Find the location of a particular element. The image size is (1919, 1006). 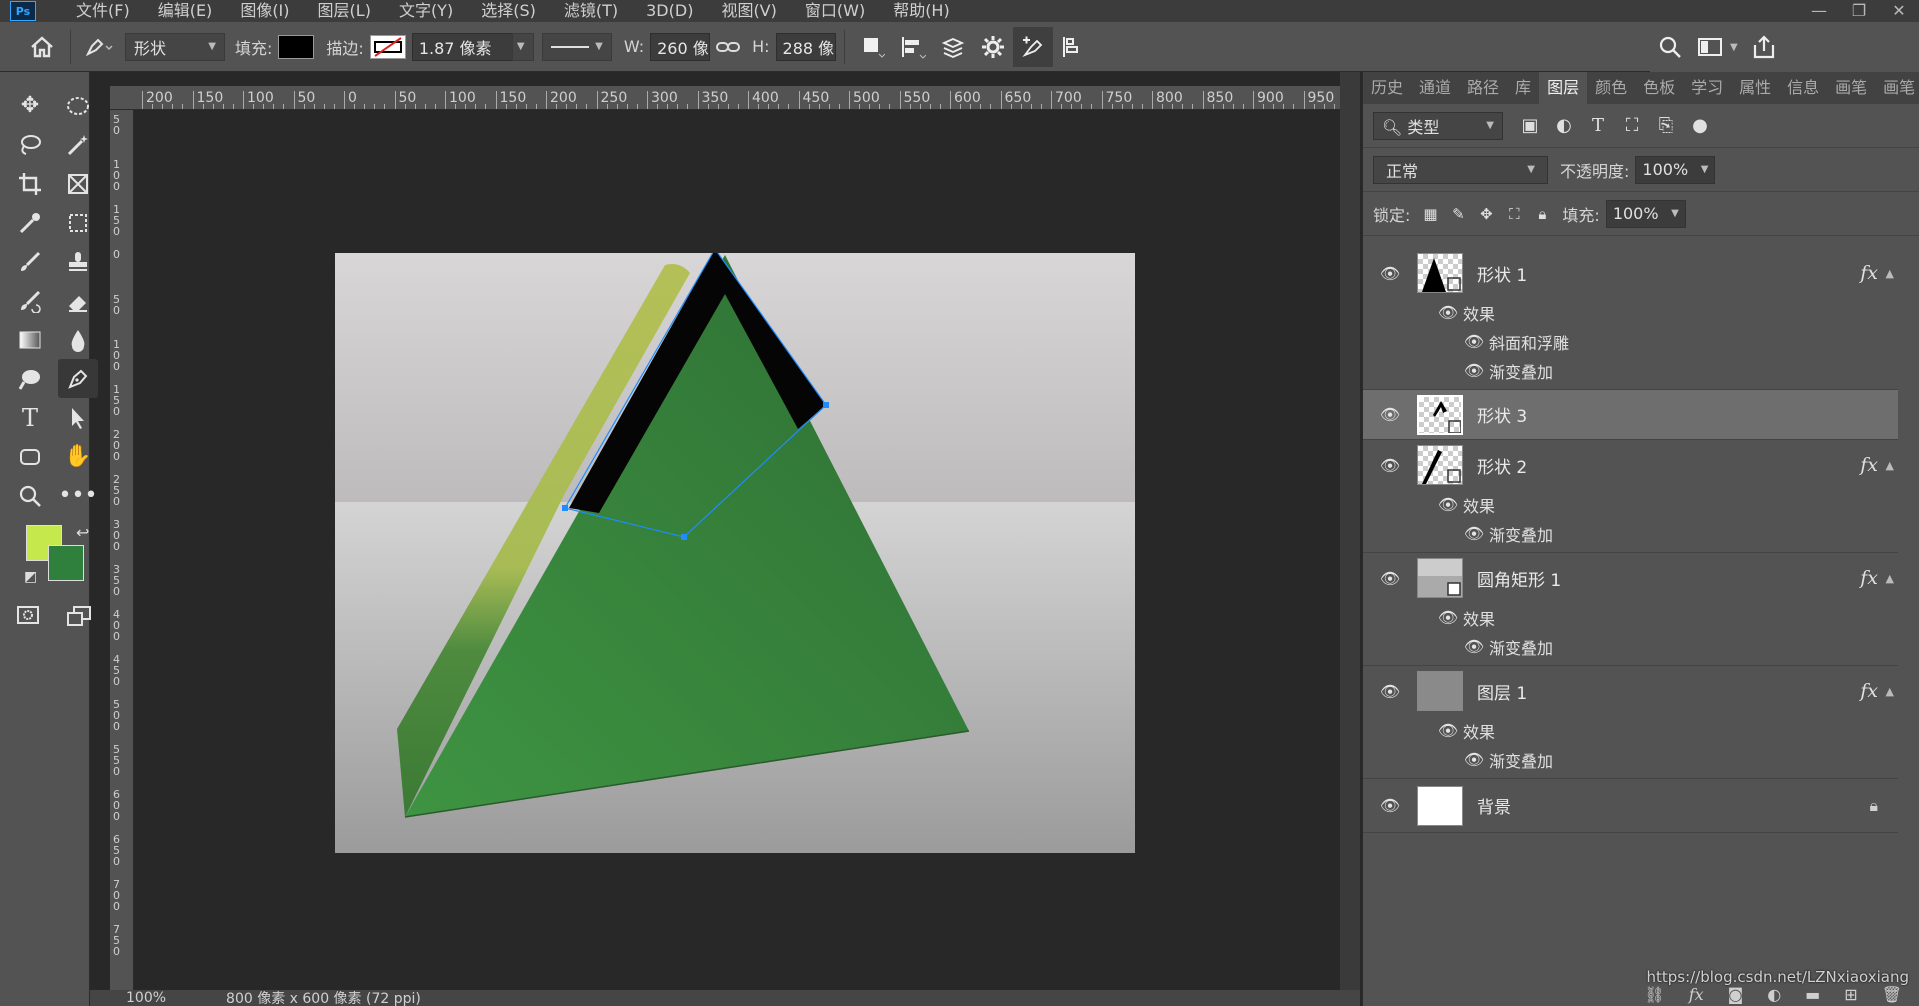

layer-filter-select: 🔍︎ 类型 ▼ is located at coordinates (1438, 125).